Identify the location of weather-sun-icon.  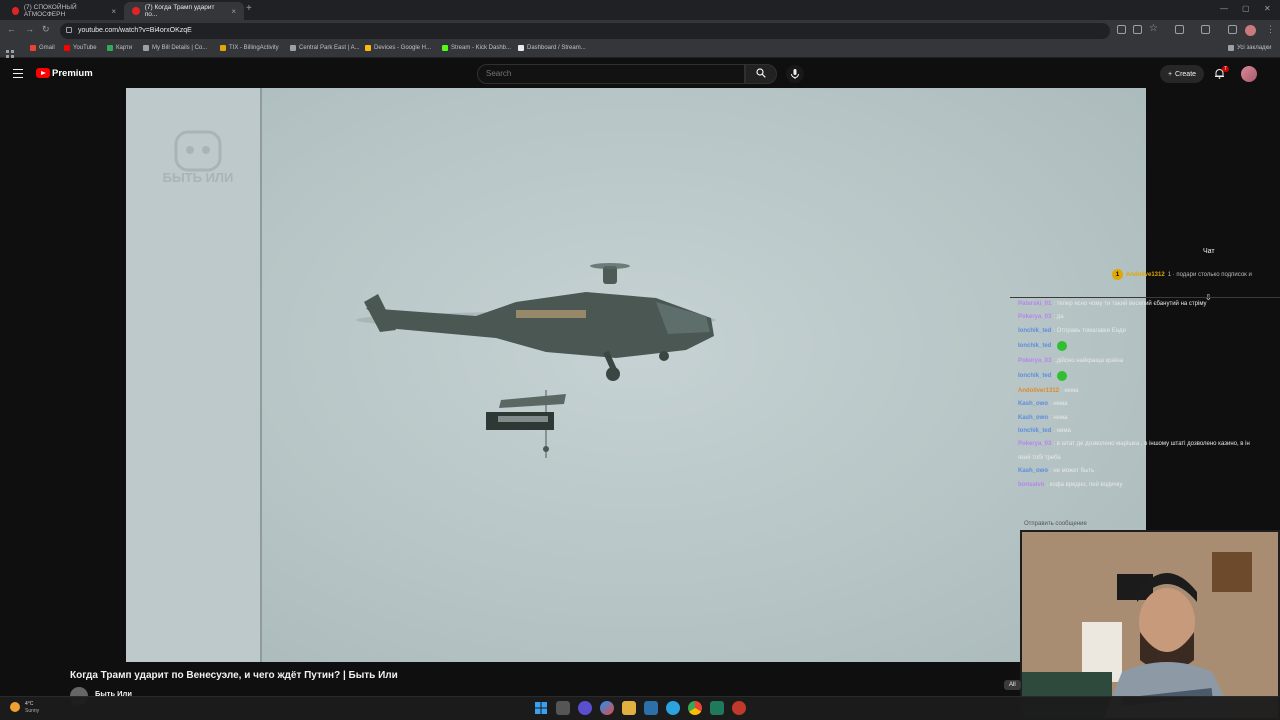
(15, 707).